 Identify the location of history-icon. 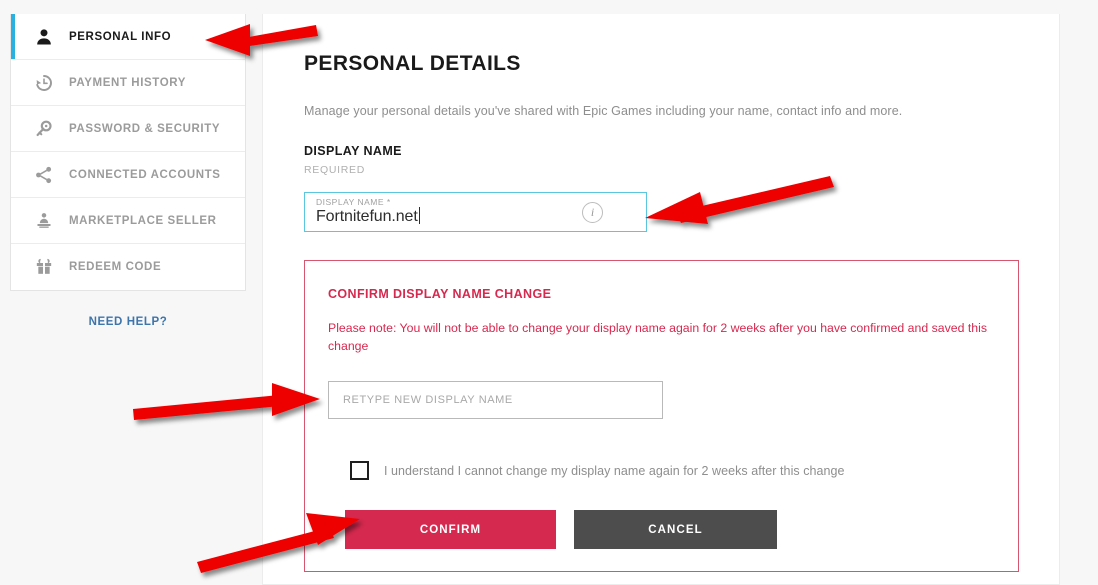
(44, 83).